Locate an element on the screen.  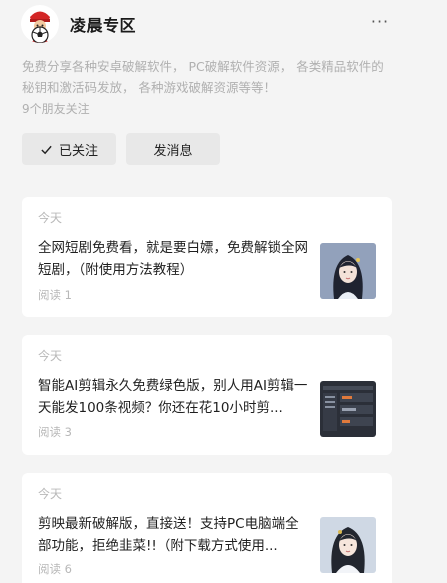
send-message-button: 发消息 is located at coordinates (173, 149).